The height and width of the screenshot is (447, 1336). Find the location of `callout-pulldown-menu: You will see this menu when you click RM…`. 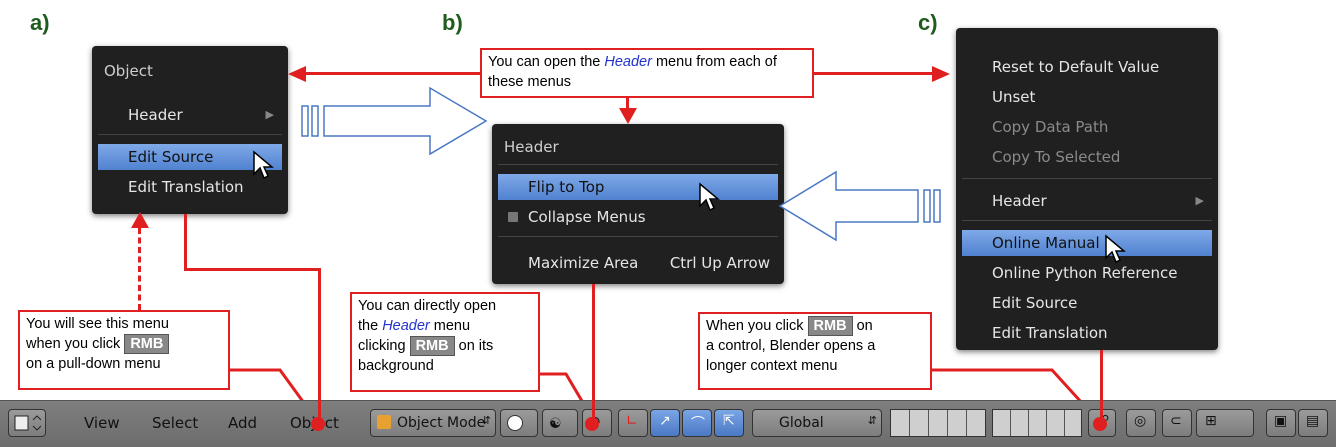

callout-pulldown-menu: You will see this menu when you click RM… is located at coordinates (124, 350).